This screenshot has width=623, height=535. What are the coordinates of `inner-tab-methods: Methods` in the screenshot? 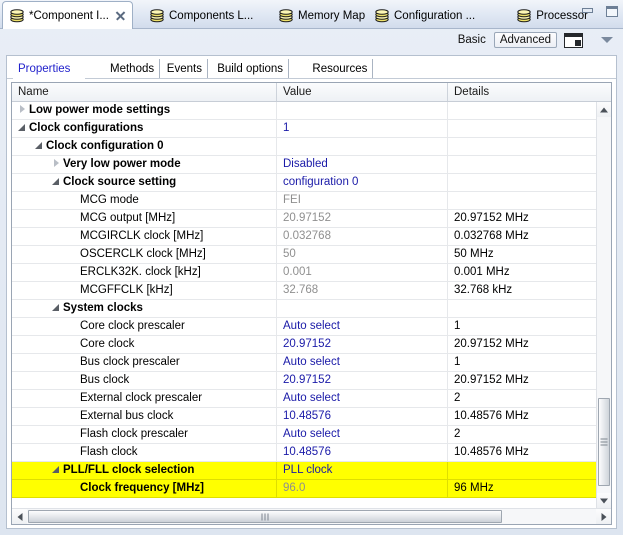 It's located at (133, 68).